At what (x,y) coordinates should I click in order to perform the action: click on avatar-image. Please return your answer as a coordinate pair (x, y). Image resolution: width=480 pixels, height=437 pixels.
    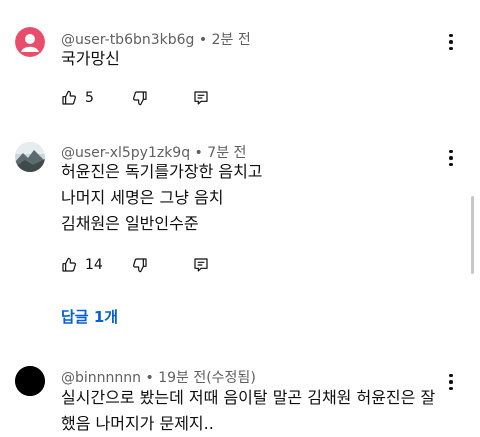
    Looking at the image, I should click on (30, 381).